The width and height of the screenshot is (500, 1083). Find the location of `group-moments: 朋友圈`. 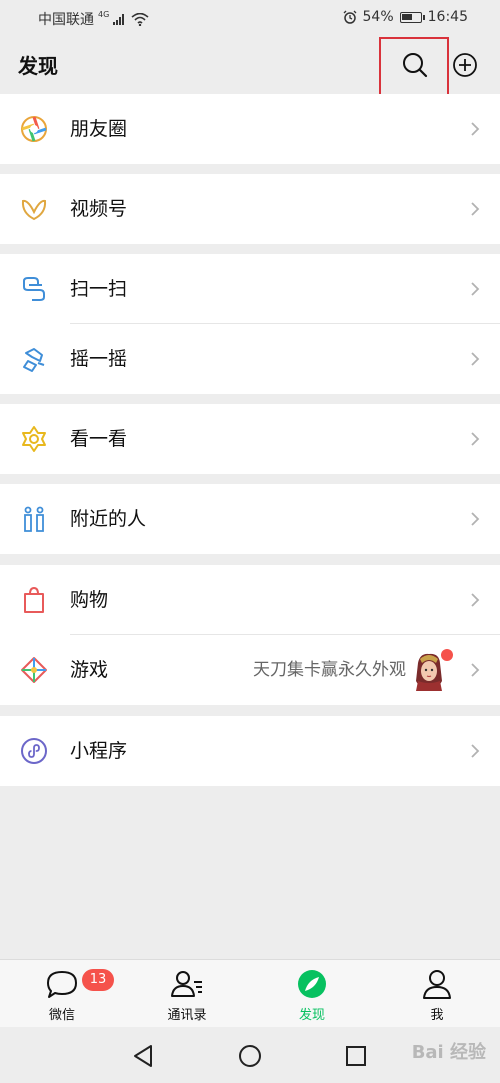

group-moments: 朋友圈 is located at coordinates (250, 129).